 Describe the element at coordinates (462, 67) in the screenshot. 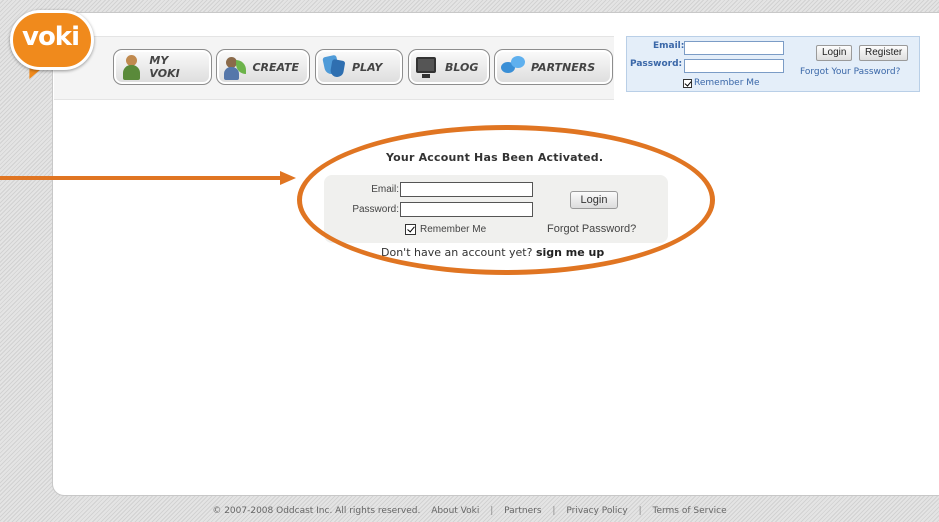

I see `nav-label: BLOG` at that location.